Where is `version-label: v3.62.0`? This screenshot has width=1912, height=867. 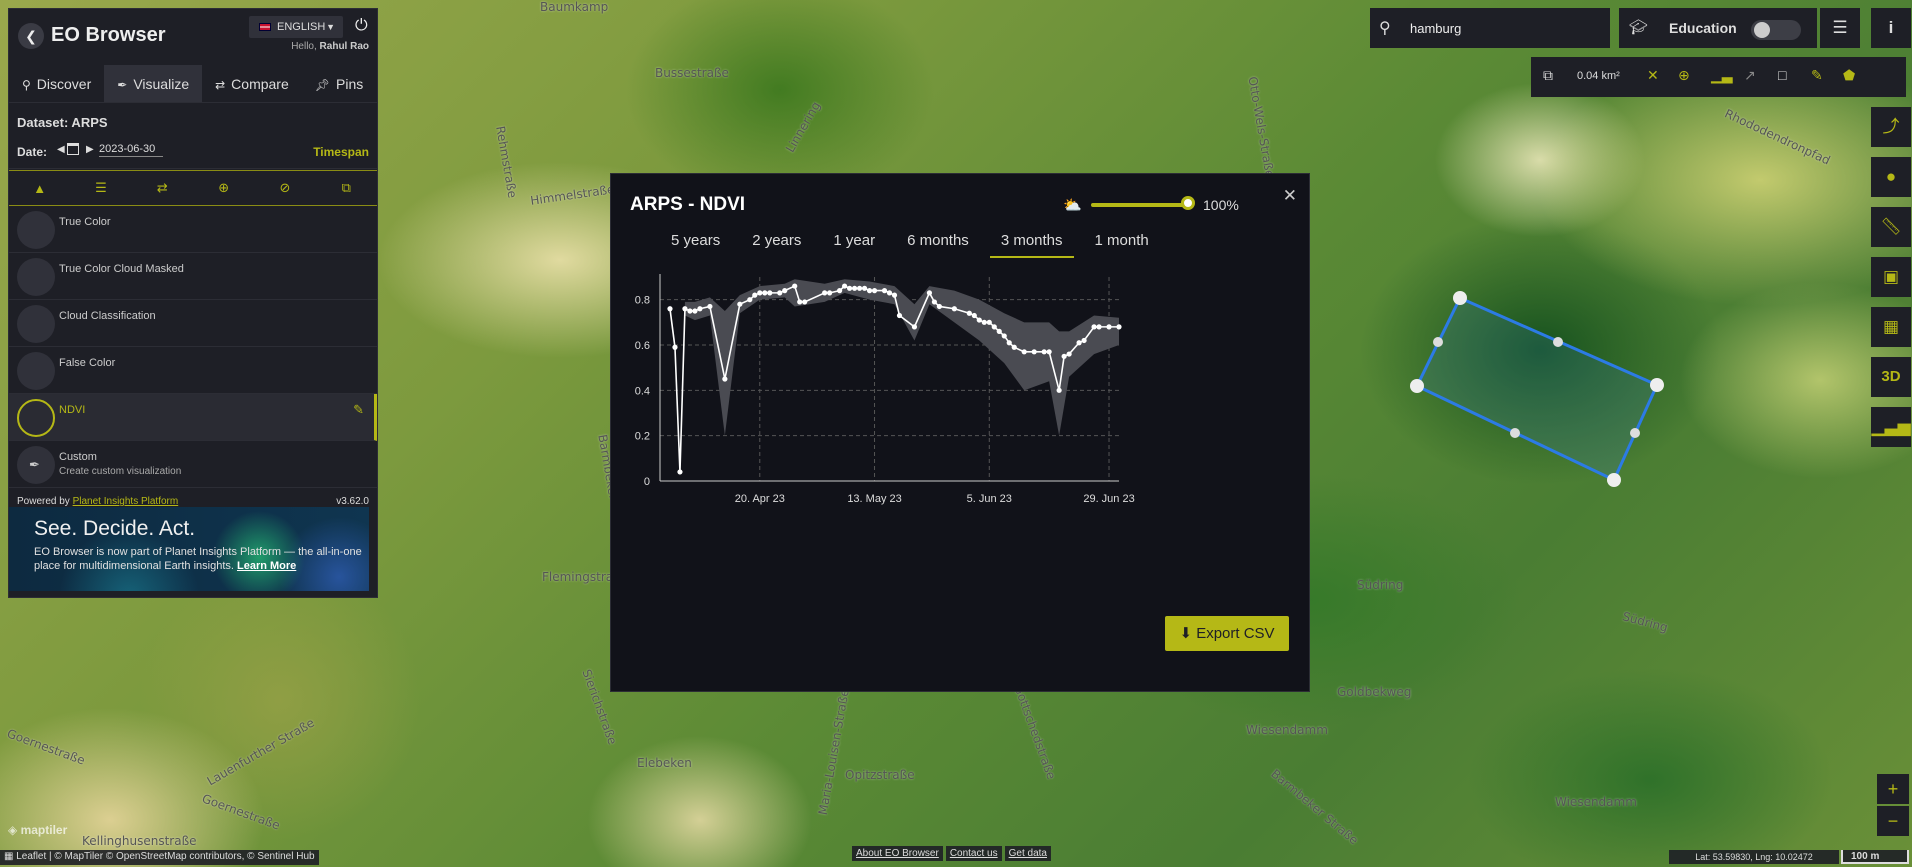
version-label: v3.62.0 is located at coordinates (352, 501).